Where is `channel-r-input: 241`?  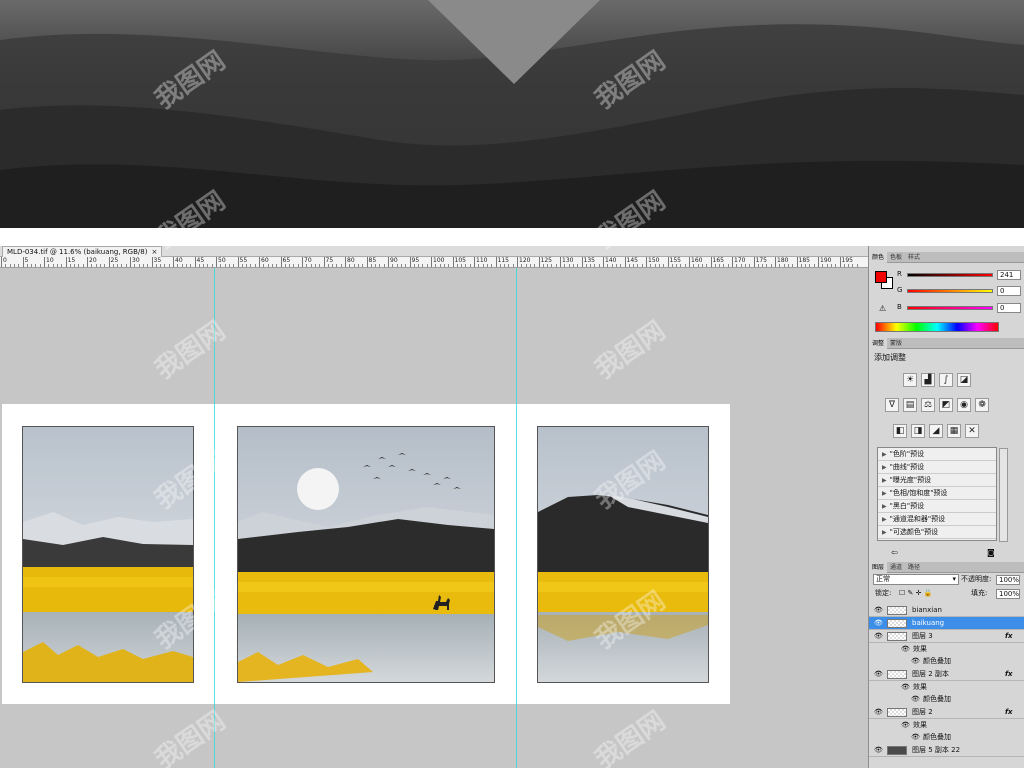 channel-r-input: 241 is located at coordinates (1009, 275).